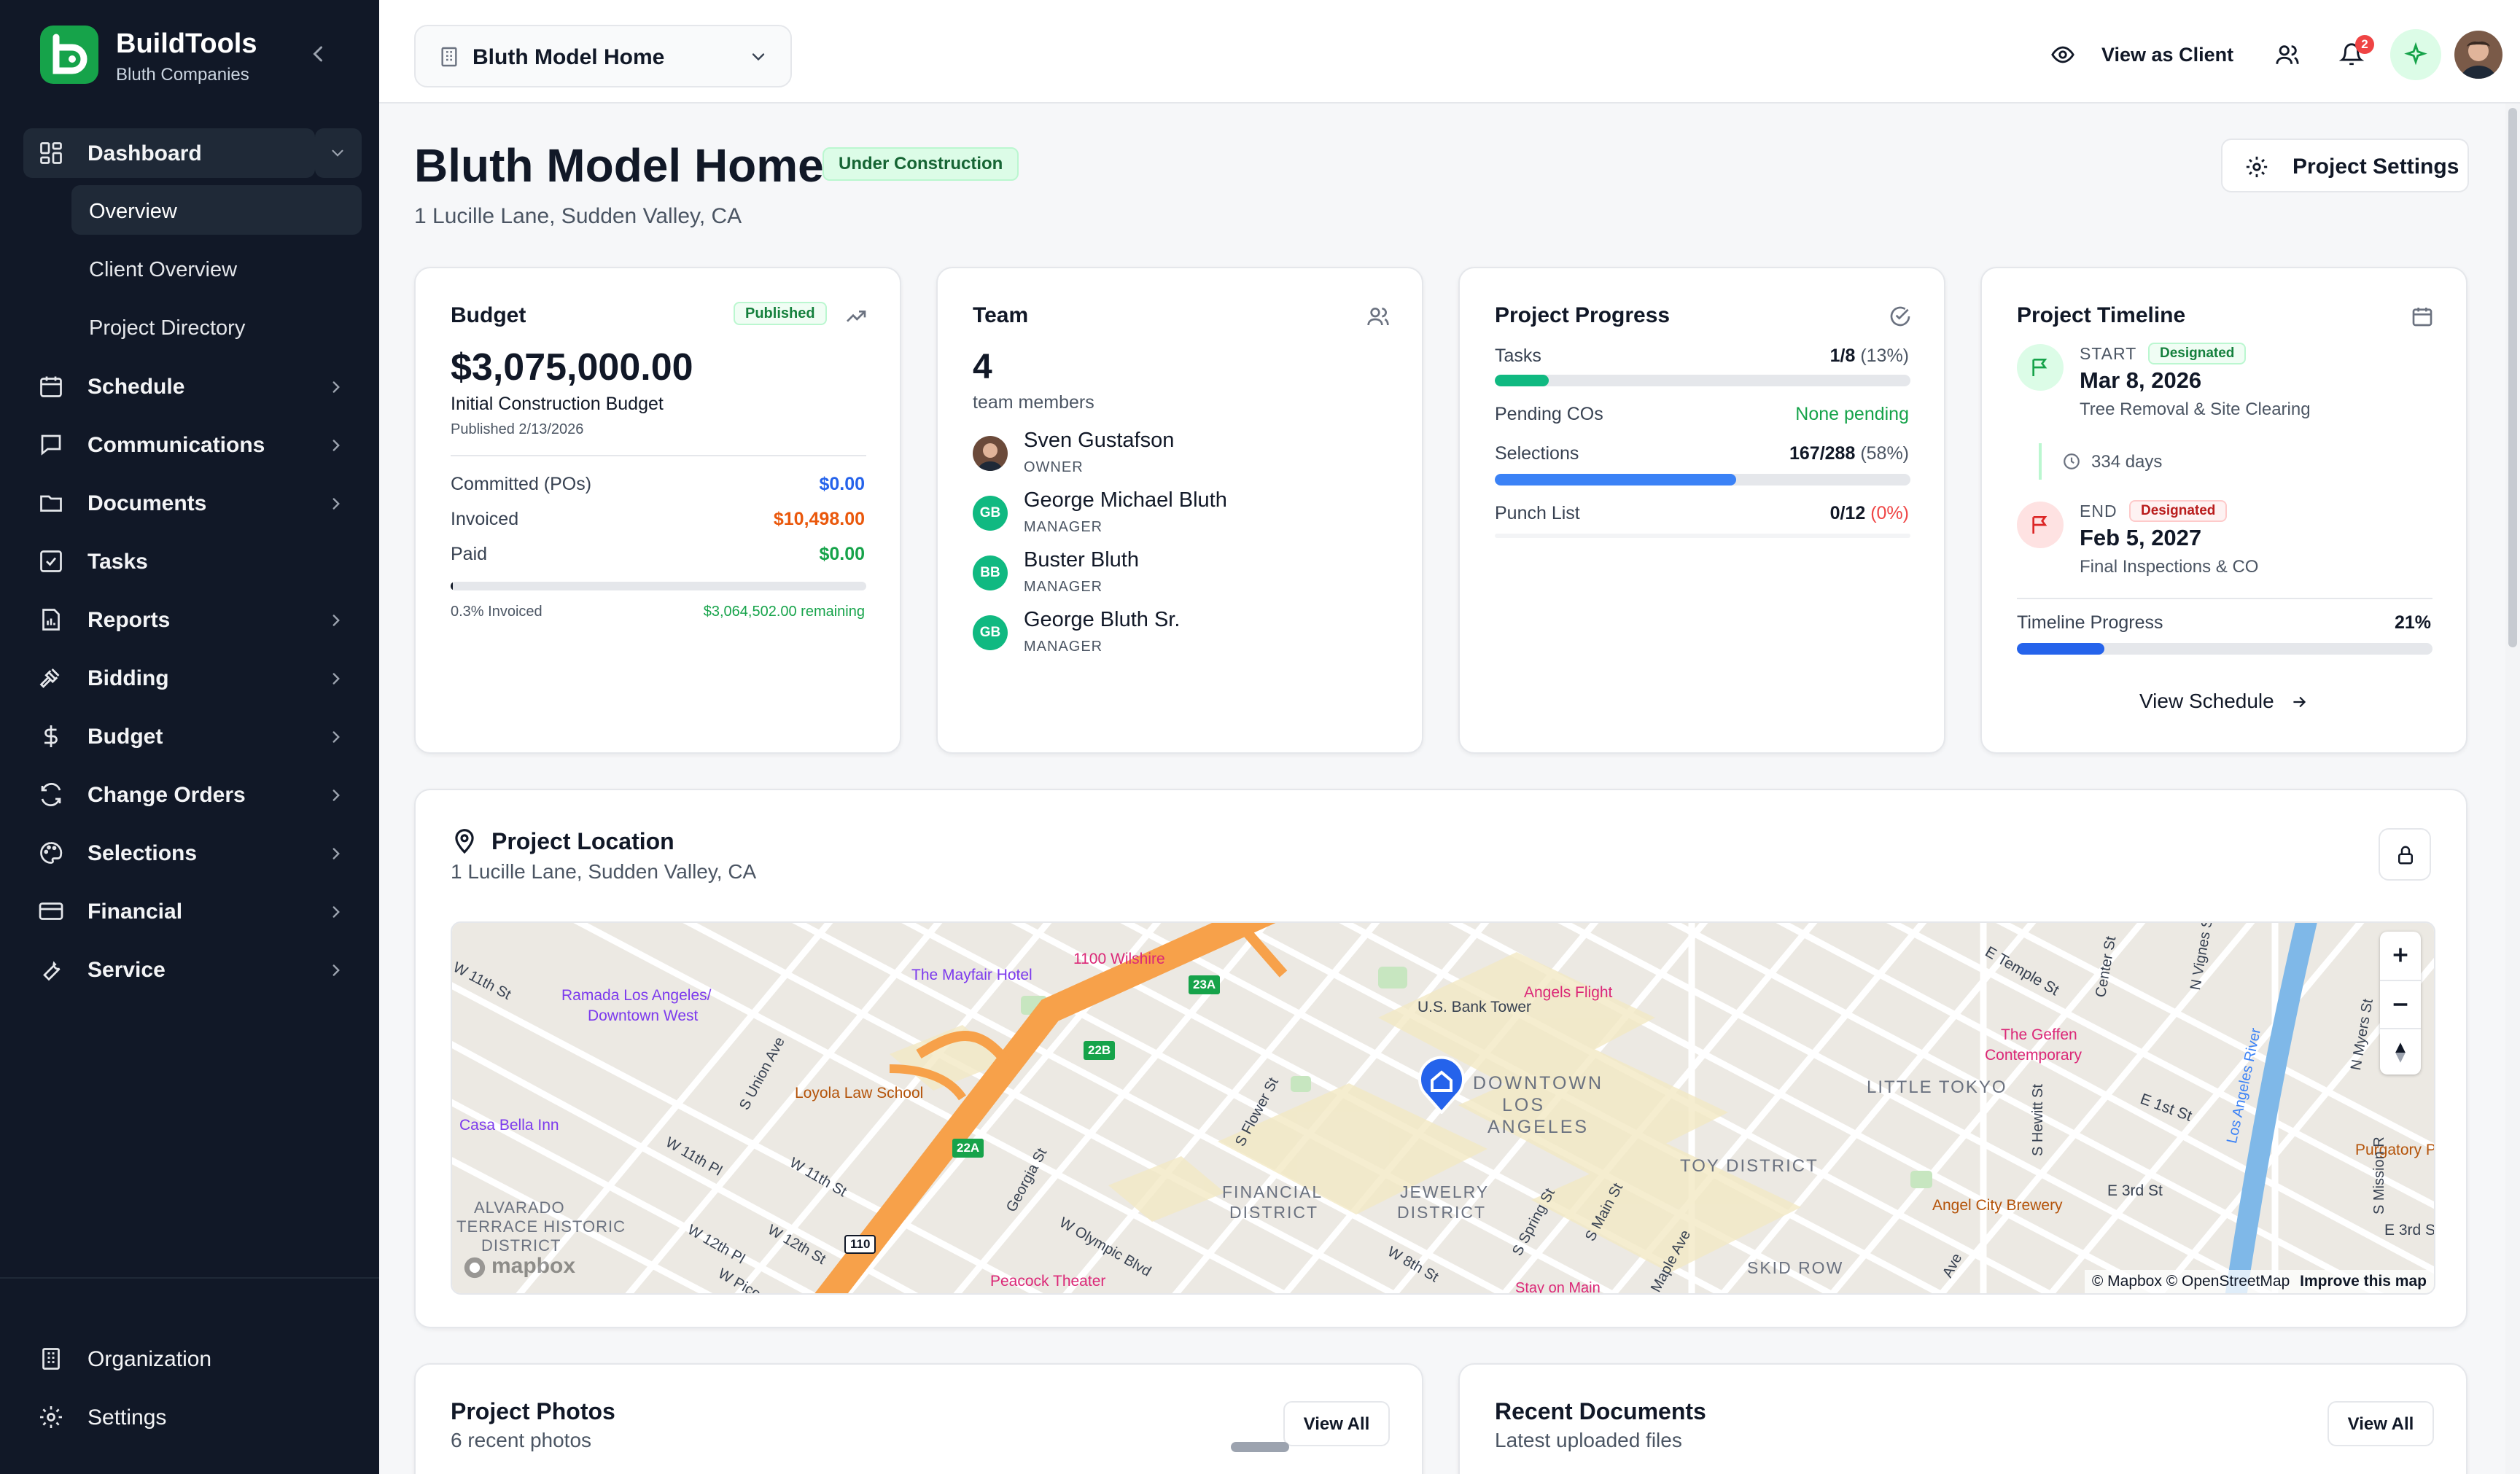 The height and width of the screenshot is (1474, 2520). What do you see at coordinates (192, 678) in the screenshot?
I see `sidebar-item-bidding: Bidding` at bounding box center [192, 678].